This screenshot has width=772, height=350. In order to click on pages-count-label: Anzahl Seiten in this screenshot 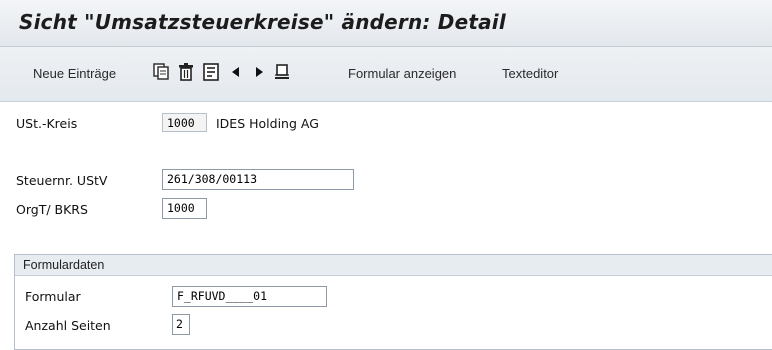, I will do `click(68, 325)`.